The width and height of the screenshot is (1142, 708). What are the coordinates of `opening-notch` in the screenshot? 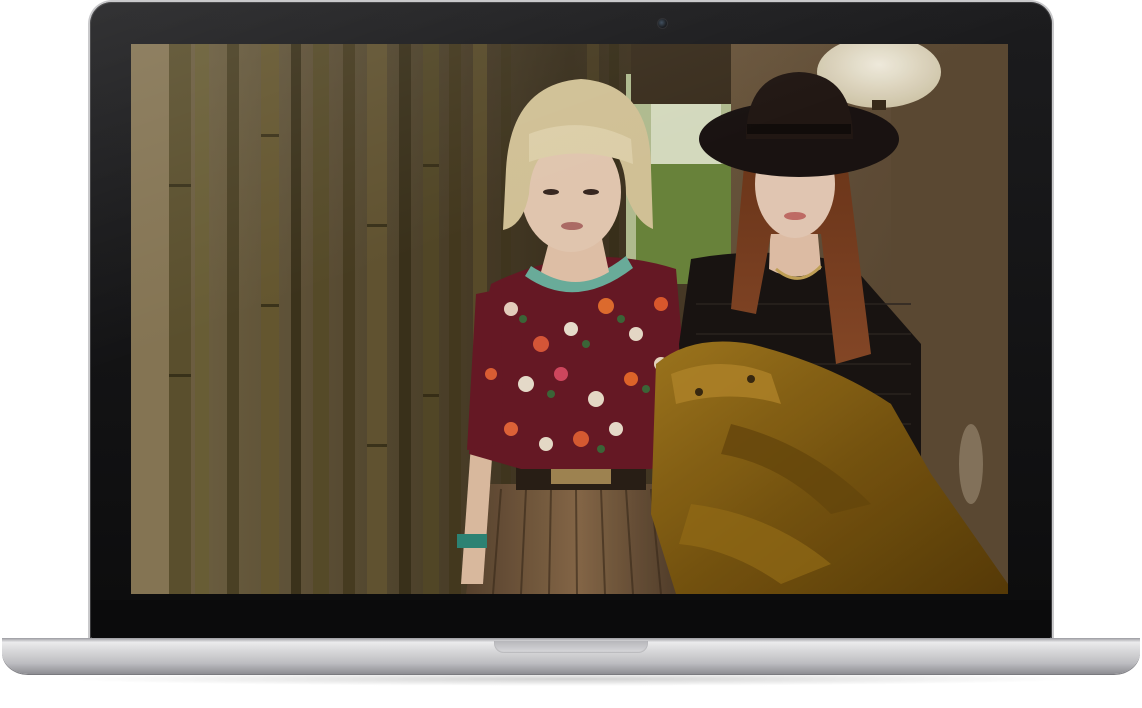 It's located at (571, 647).